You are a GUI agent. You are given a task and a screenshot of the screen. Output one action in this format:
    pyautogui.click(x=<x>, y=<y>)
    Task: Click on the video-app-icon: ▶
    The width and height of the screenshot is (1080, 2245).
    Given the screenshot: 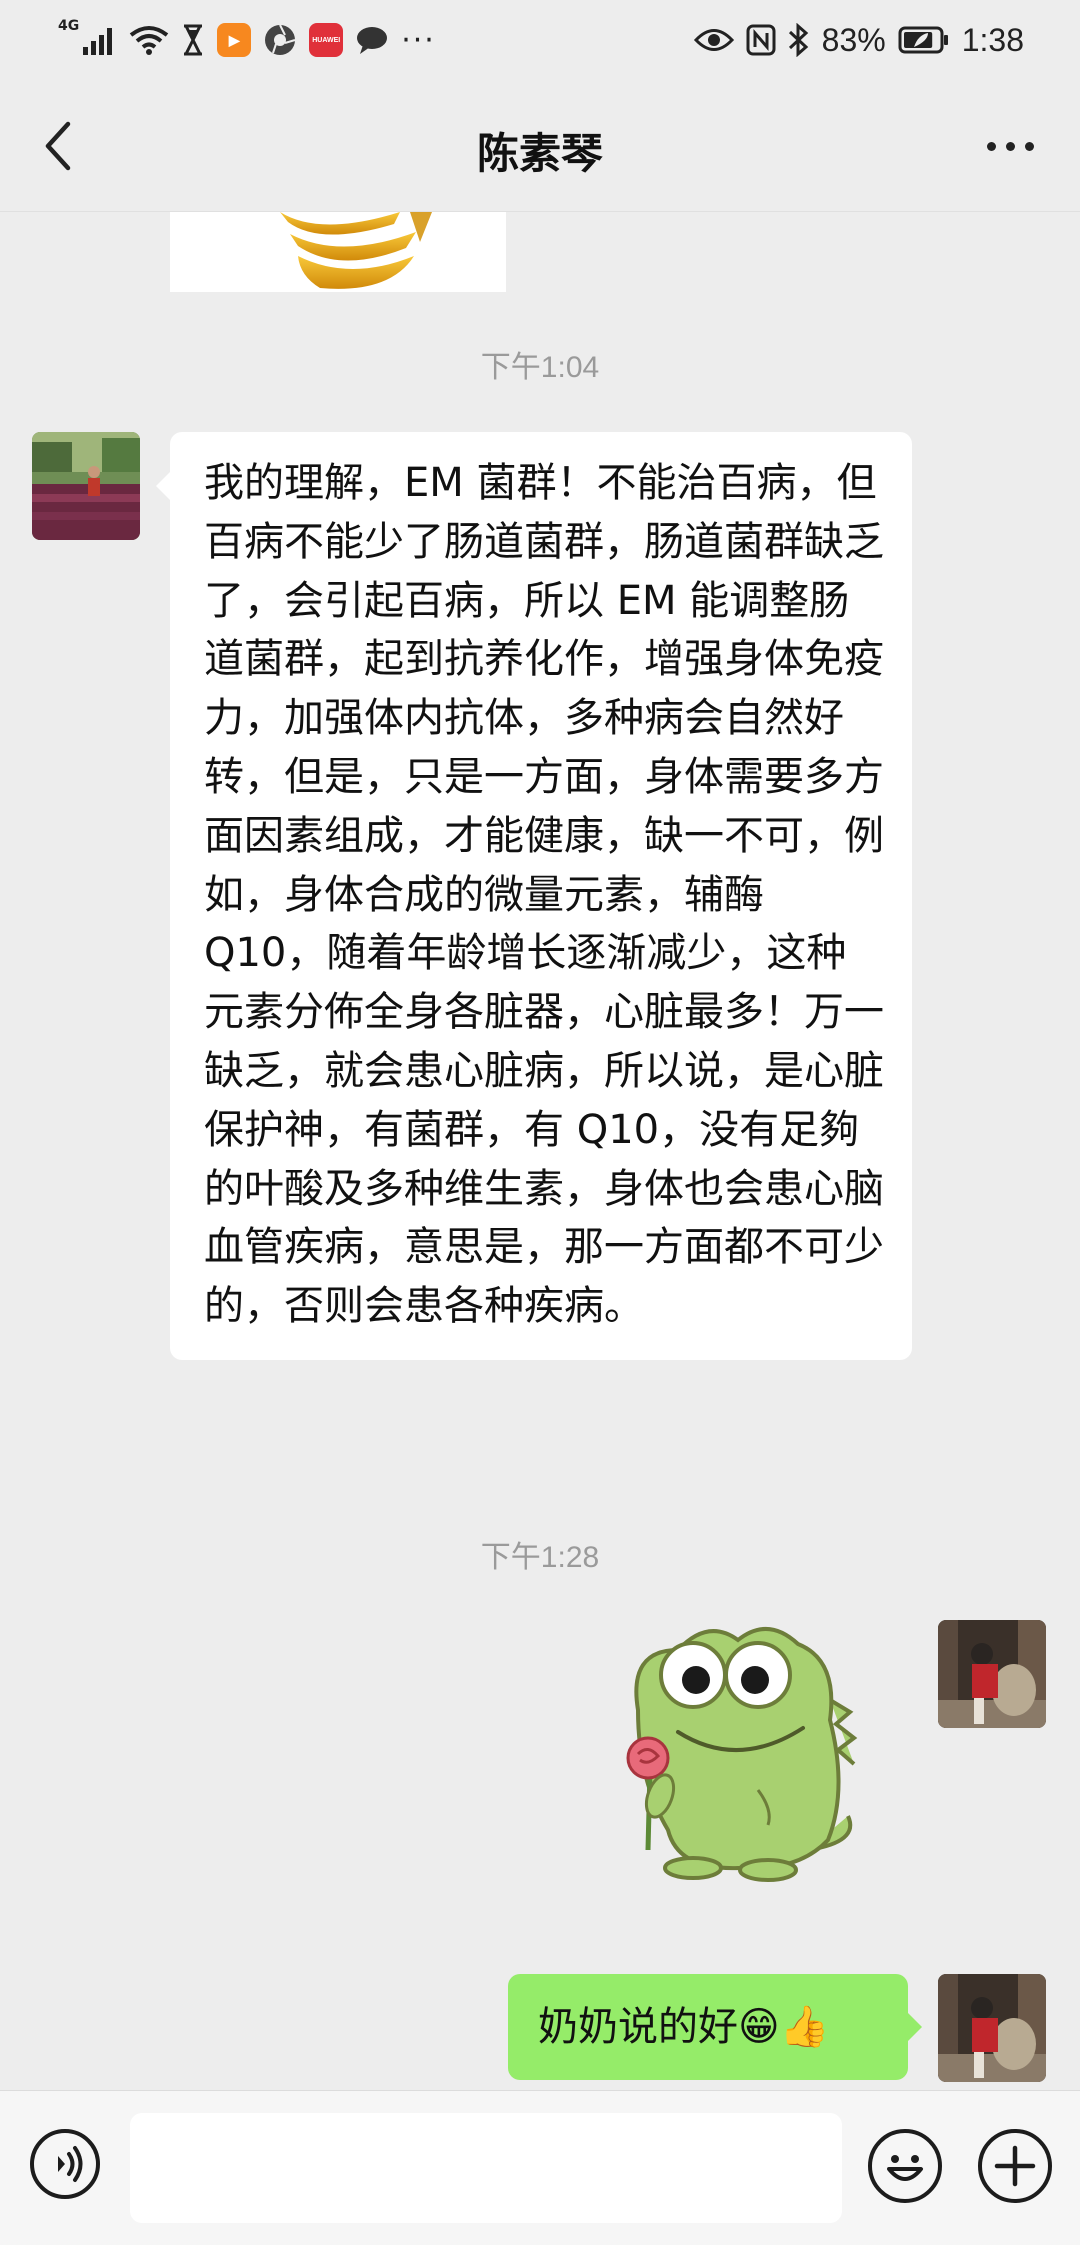 What is the action you would take?
    pyautogui.click(x=234, y=40)
    